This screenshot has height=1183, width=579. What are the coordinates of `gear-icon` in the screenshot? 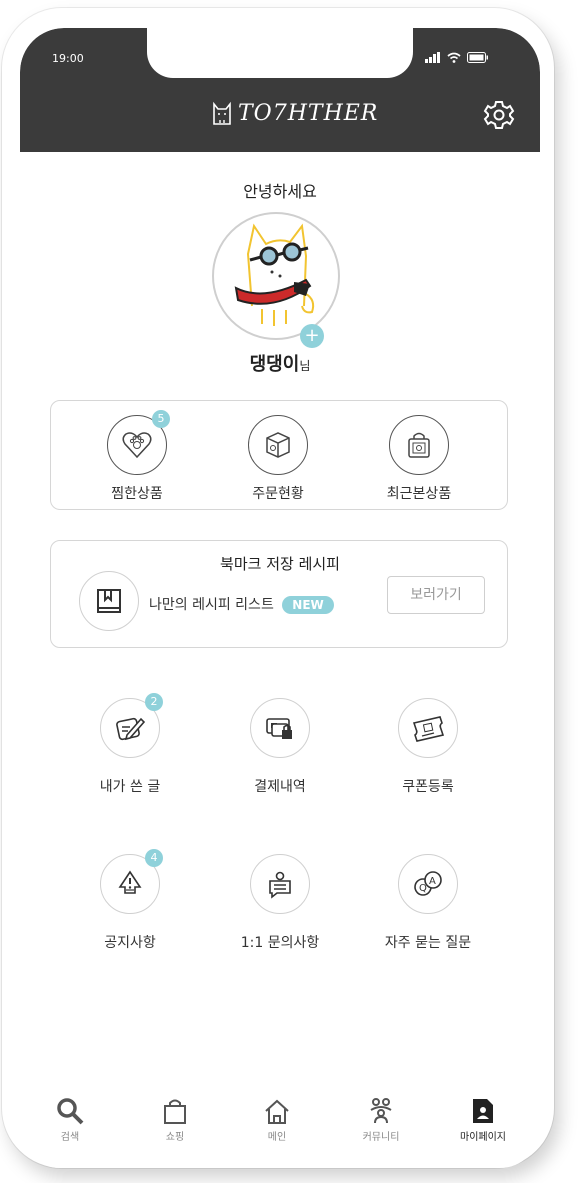 It's located at (499, 115).